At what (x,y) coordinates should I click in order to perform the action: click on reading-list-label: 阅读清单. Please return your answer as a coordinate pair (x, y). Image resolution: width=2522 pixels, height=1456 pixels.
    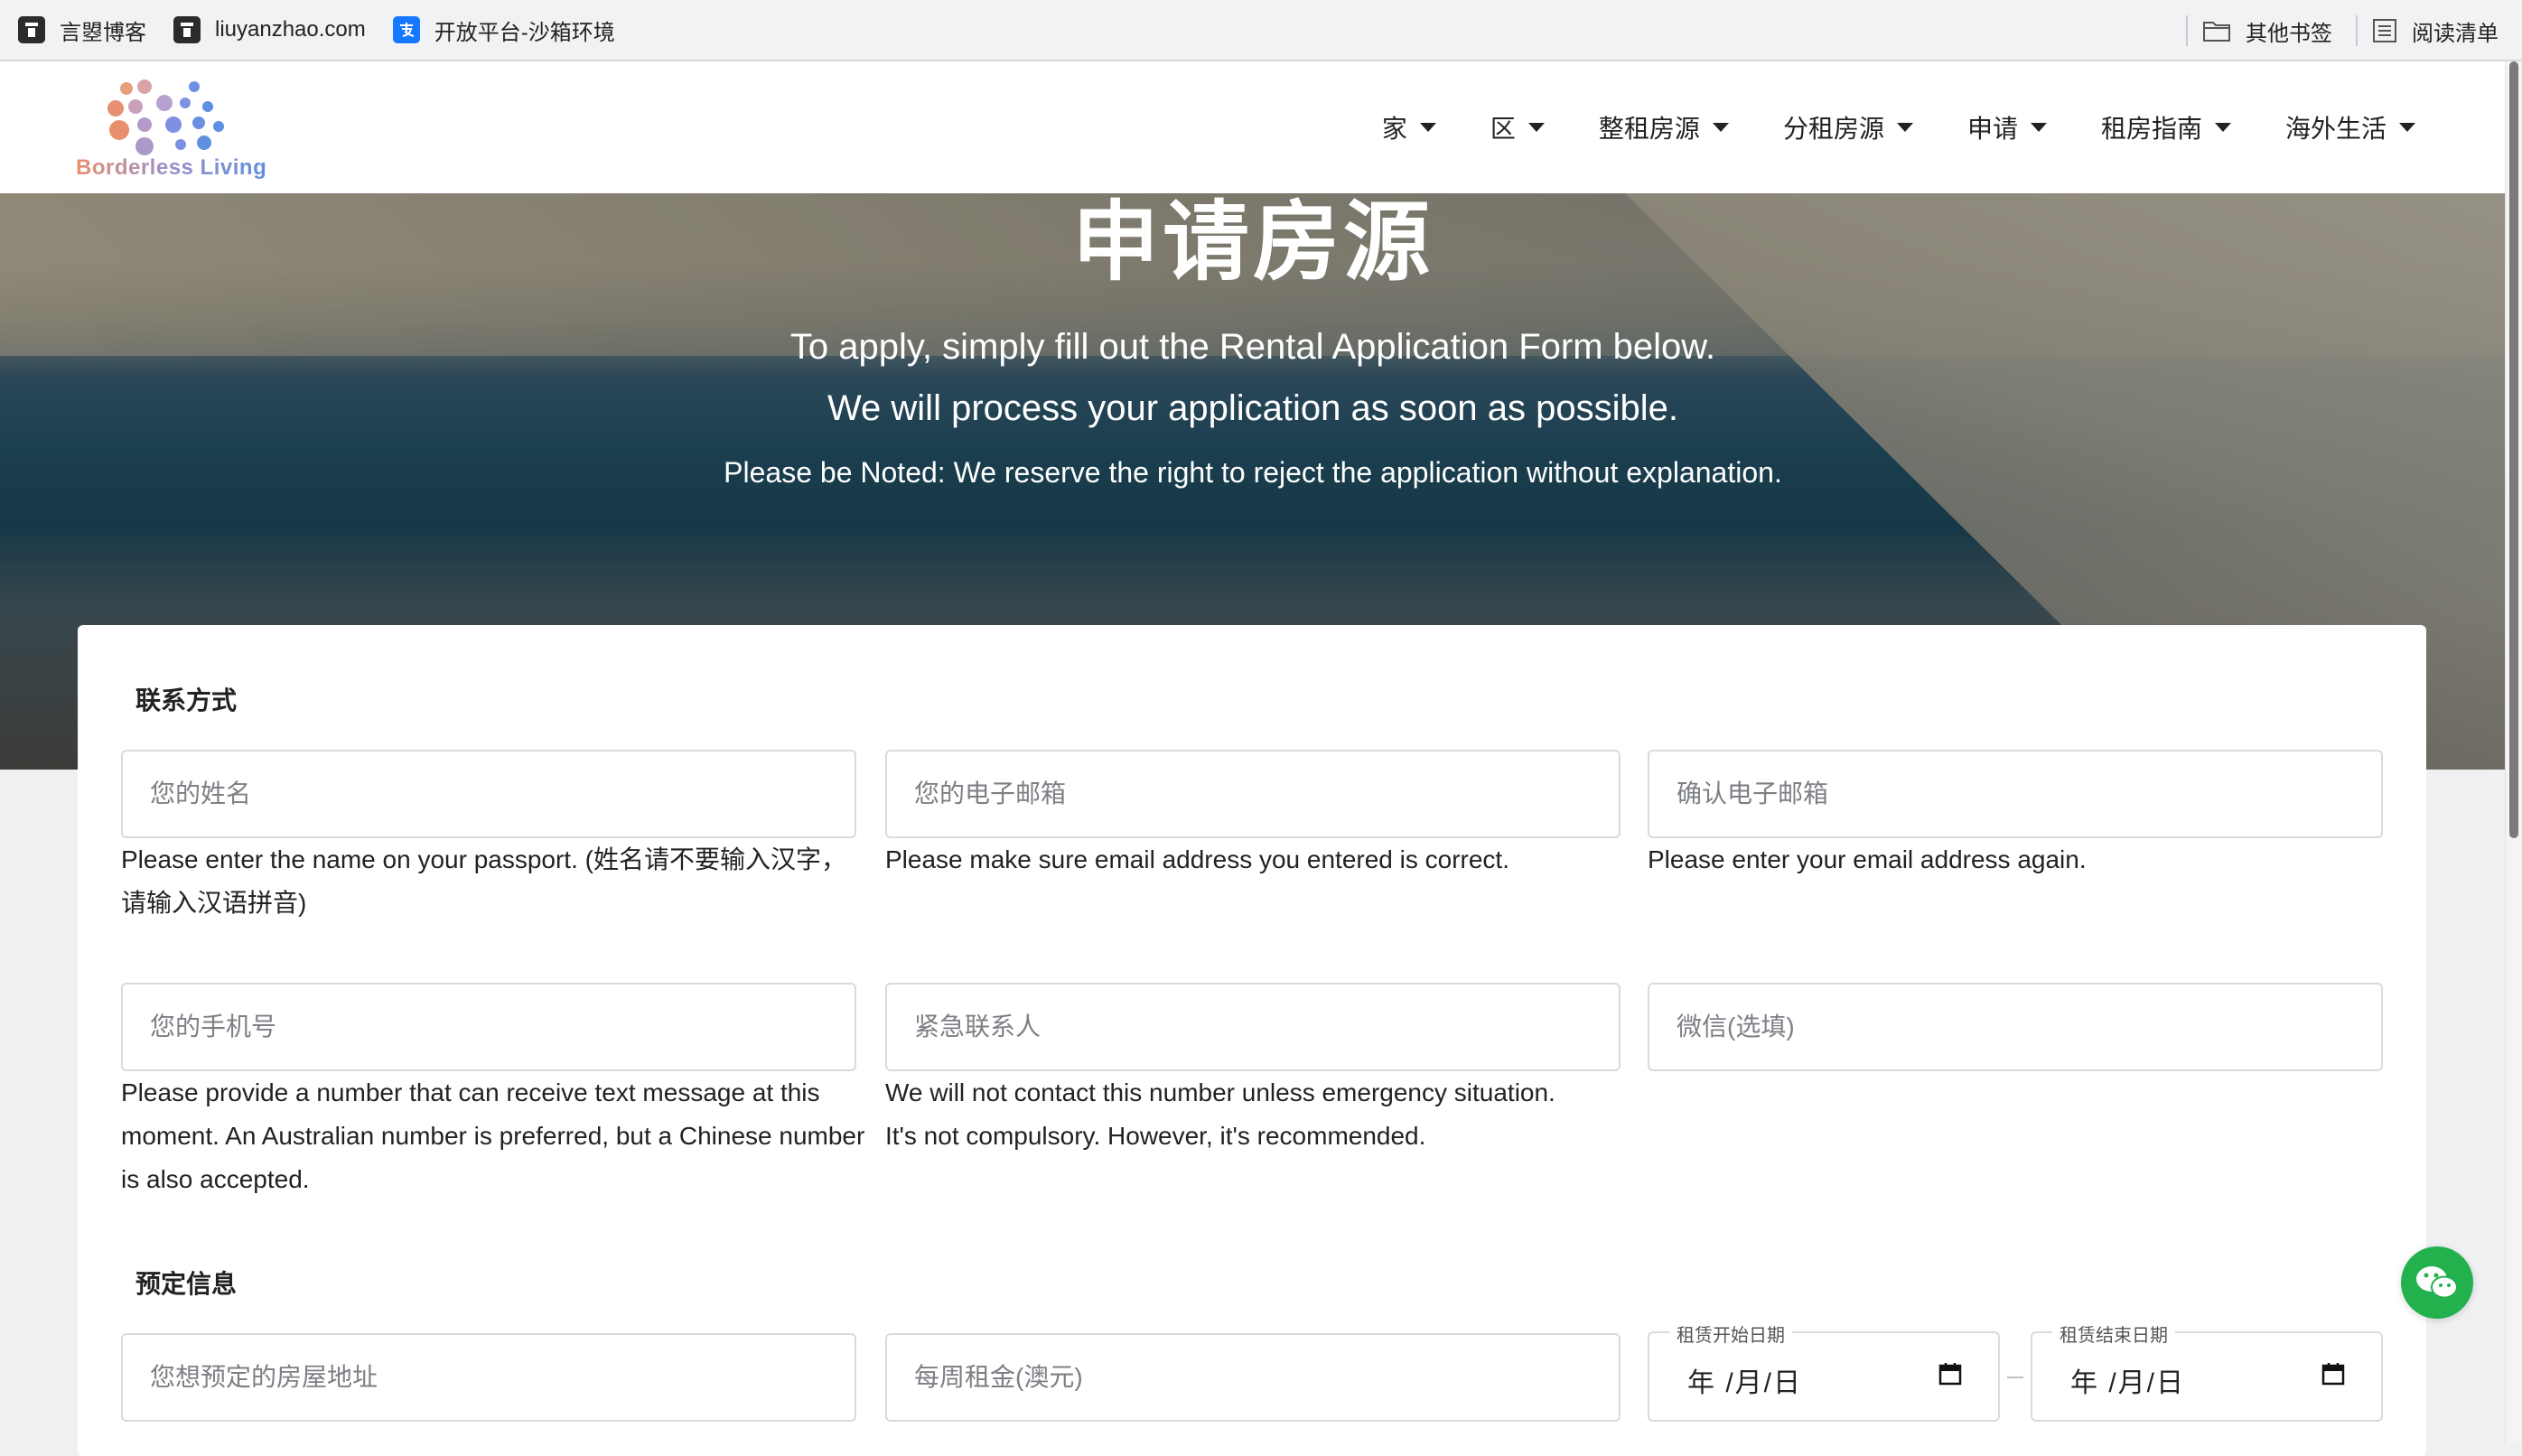
    Looking at the image, I should click on (2456, 33).